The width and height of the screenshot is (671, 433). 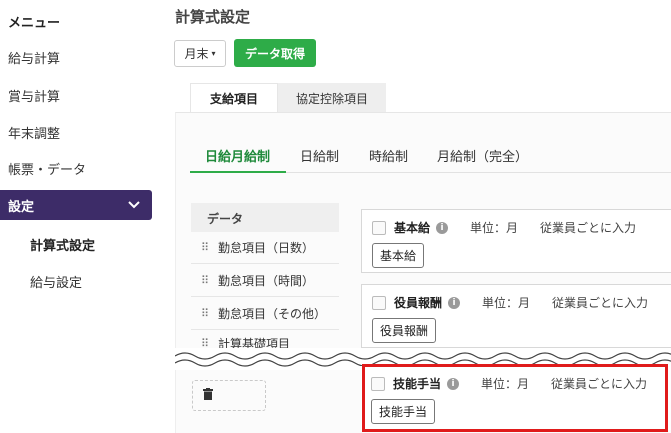 I want to click on data-item-label: 勤怠項目（時間）, so click(x=266, y=281).